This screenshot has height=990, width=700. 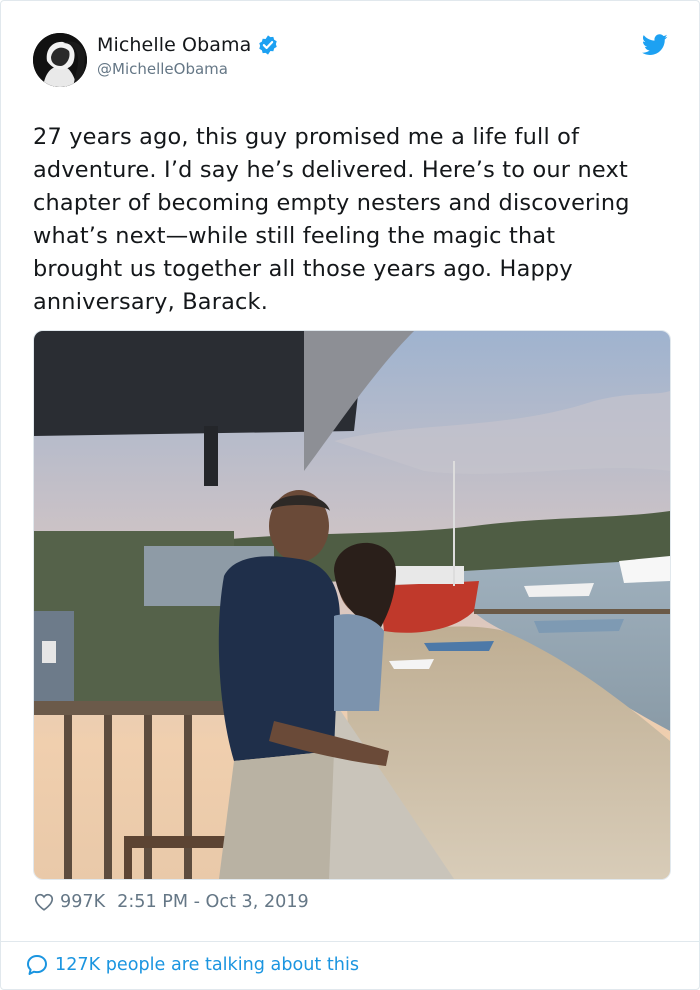 I want to click on heart-icon, so click(x=44, y=902).